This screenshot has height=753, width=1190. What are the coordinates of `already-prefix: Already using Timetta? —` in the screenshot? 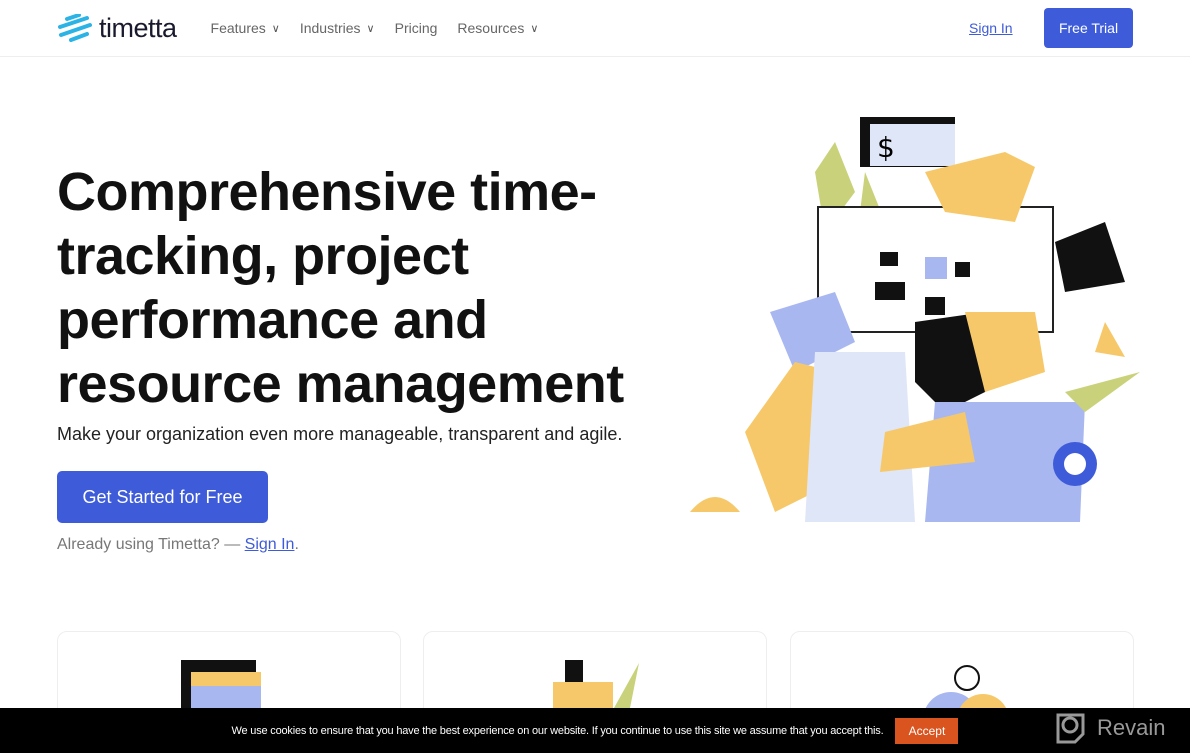 It's located at (151, 544).